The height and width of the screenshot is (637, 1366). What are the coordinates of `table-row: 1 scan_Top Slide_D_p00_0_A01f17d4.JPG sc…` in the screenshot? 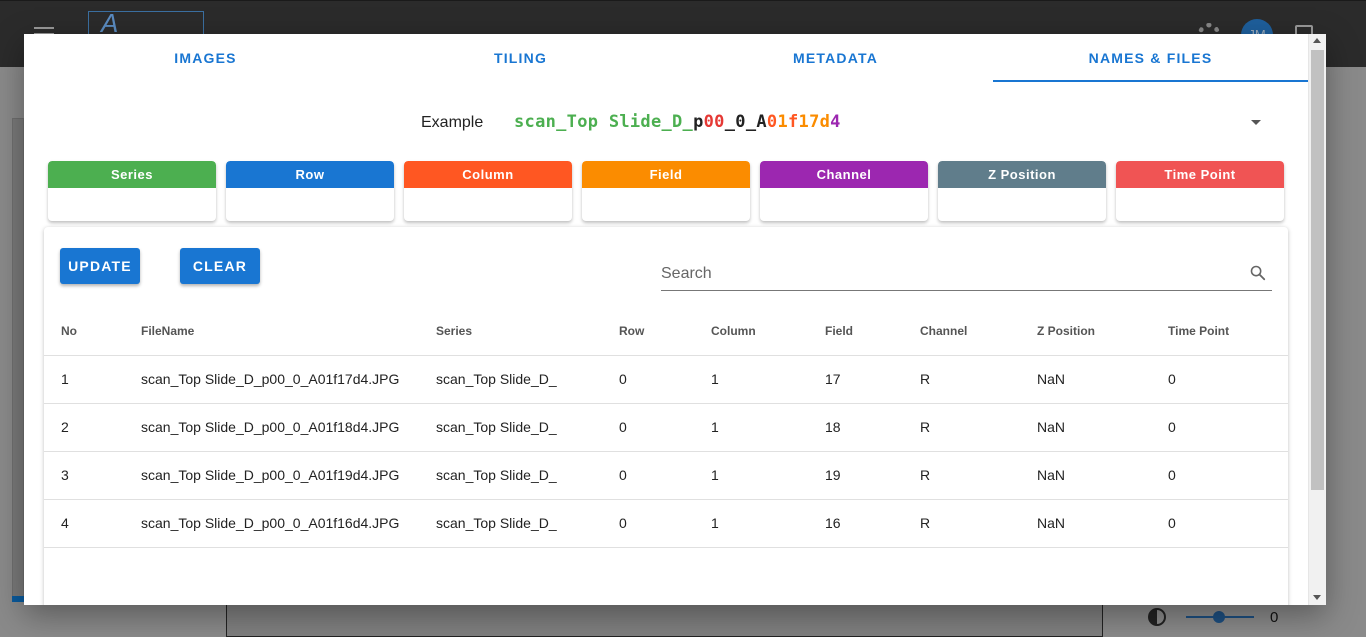 It's located at (666, 379).